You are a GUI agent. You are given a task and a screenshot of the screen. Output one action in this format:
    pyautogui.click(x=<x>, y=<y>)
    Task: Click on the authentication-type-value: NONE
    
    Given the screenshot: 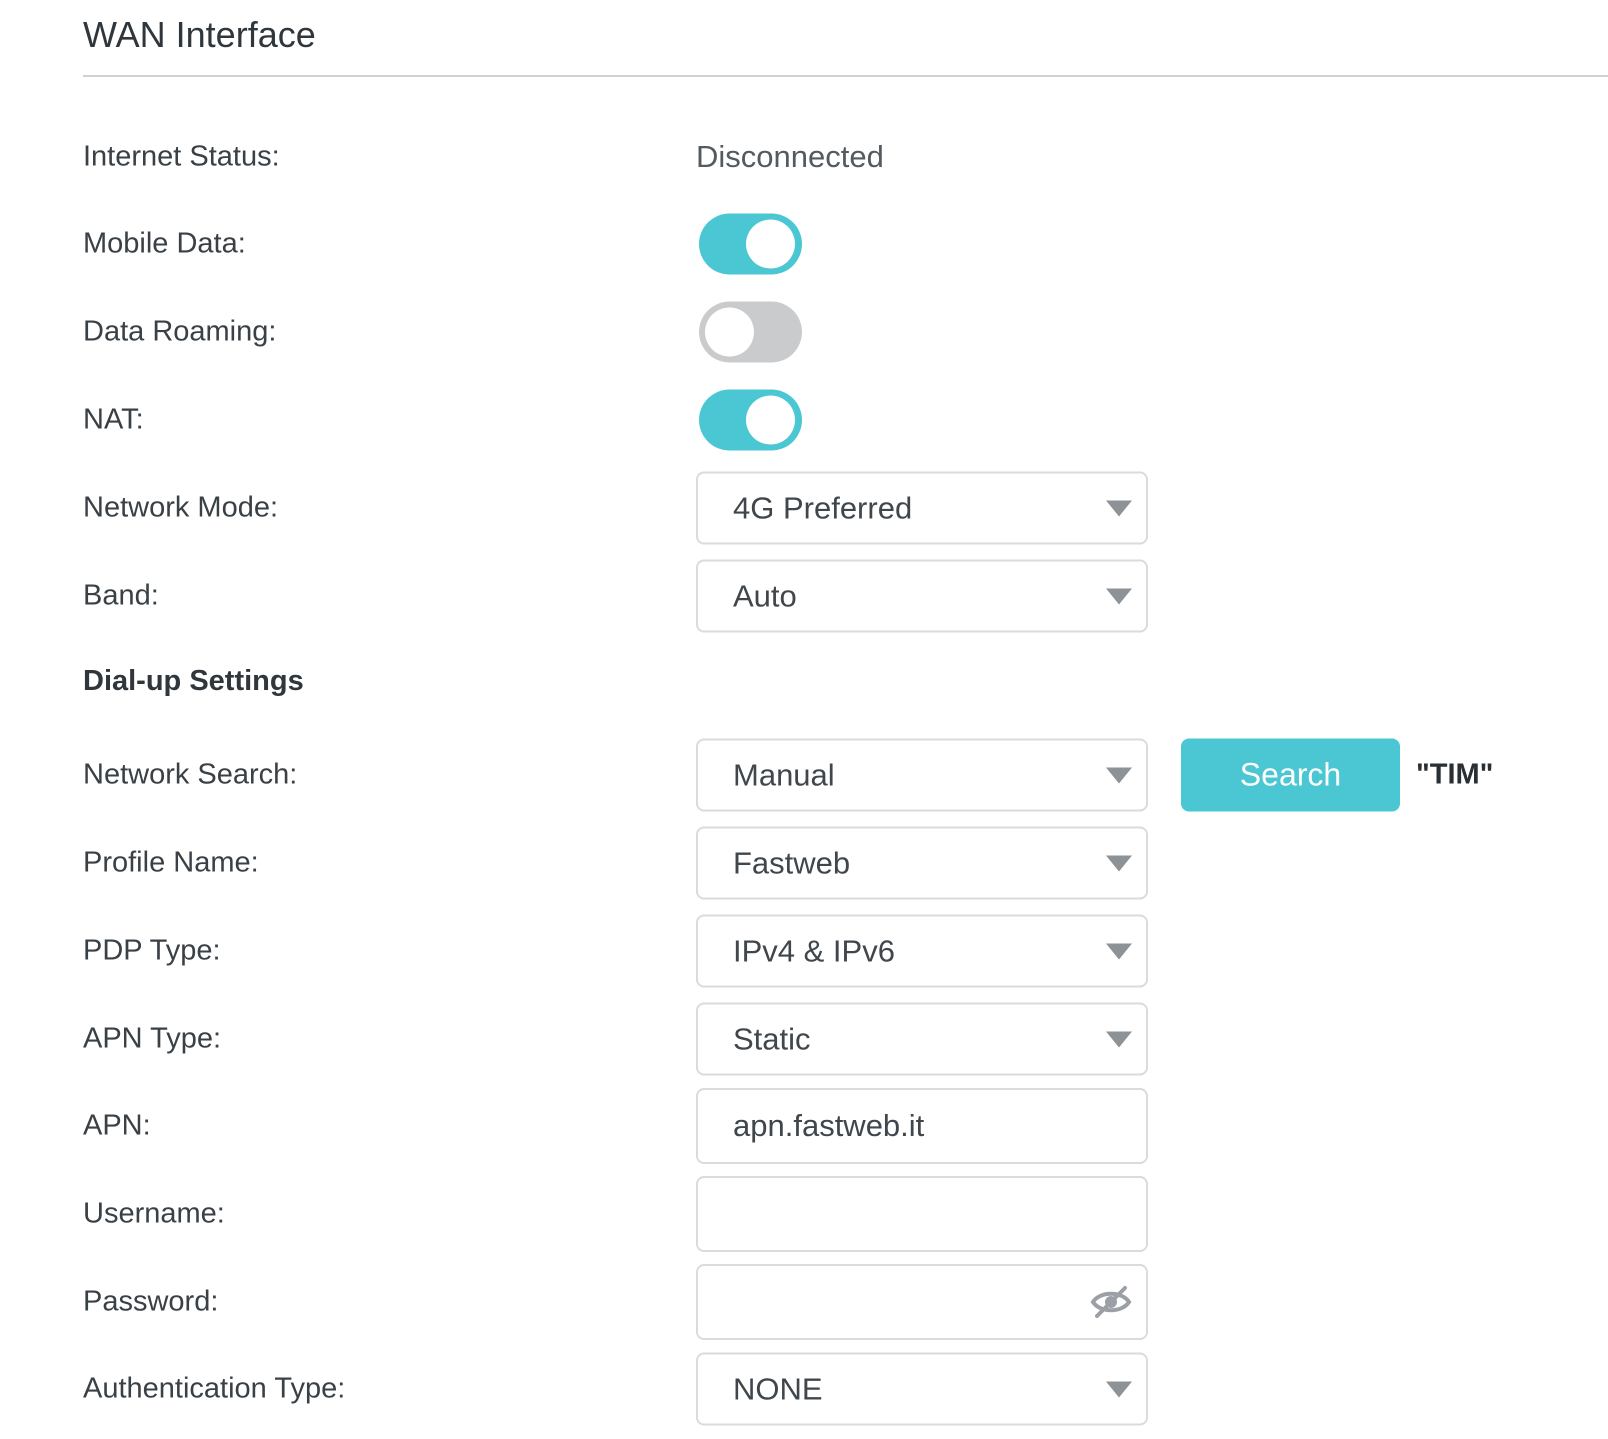 What is the action you would take?
    pyautogui.click(x=778, y=1388)
    